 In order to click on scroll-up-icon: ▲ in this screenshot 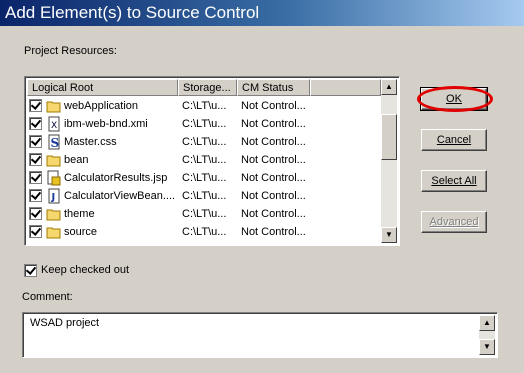, I will do `click(389, 87)`.